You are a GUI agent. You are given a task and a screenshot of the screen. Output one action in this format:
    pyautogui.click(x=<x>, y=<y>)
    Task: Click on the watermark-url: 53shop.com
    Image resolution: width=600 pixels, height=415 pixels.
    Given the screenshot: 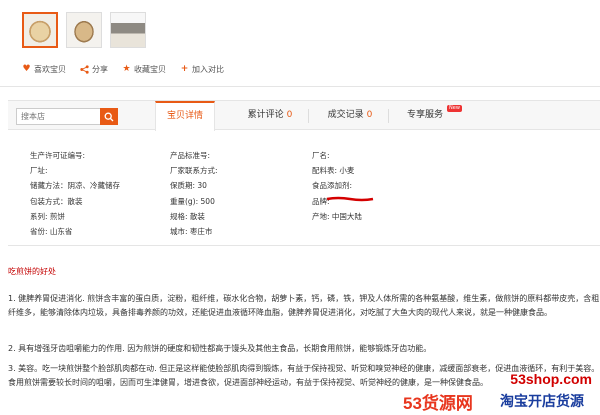 What is the action you would take?
    pyautogui.click(x=551, y=379)
    